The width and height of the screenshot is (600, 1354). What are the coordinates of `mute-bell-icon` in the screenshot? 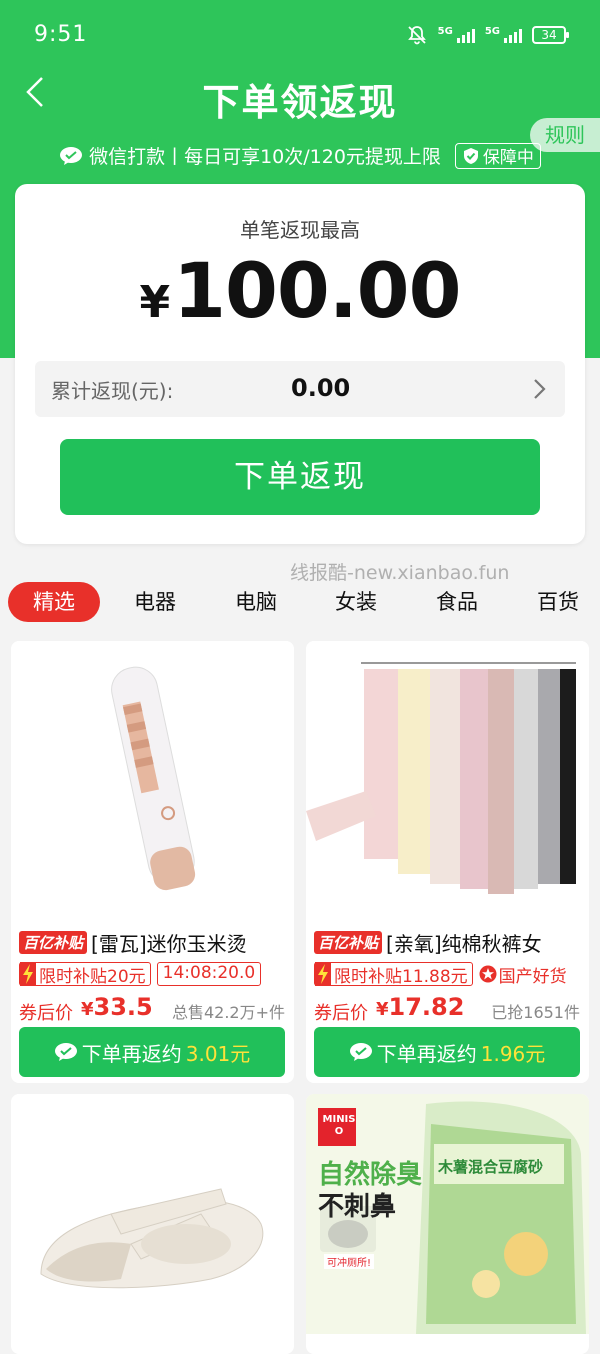 It's located at (416, 35).